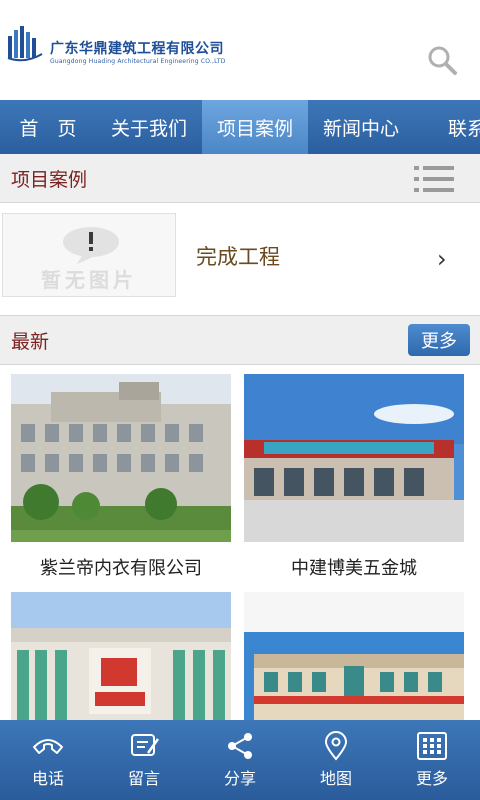 This screenshot has width=480, height=800. What do you see at coordinates (255, 127) in the screenshot?
I see `nav-item-projects: 项目案例` at bounding box center [255, 127].